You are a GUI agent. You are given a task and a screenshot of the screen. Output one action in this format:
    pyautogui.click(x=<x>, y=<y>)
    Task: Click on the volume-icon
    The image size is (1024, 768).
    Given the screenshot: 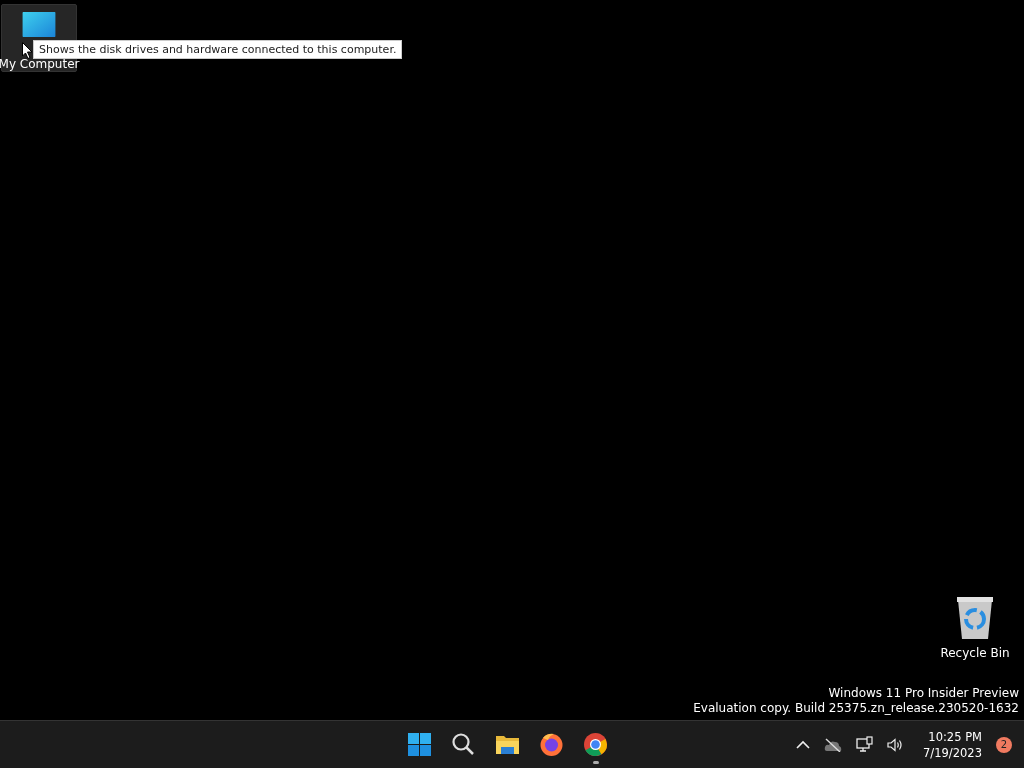 What is the action you would take?
    pyautogui.click(x=895, y=744)
    